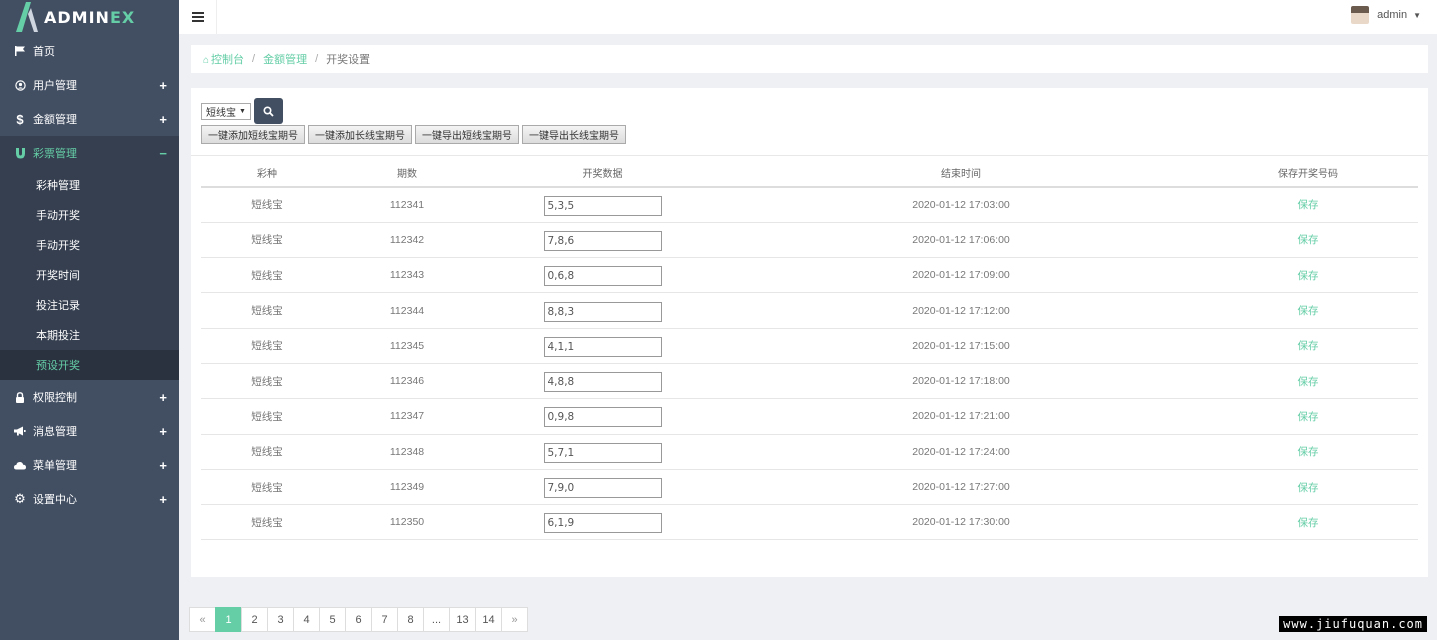  What do you see at coordinates (55, 398) in the screenshot?
I see `sidebar-item-label: 权限控制` at bounding box center [55, 398].